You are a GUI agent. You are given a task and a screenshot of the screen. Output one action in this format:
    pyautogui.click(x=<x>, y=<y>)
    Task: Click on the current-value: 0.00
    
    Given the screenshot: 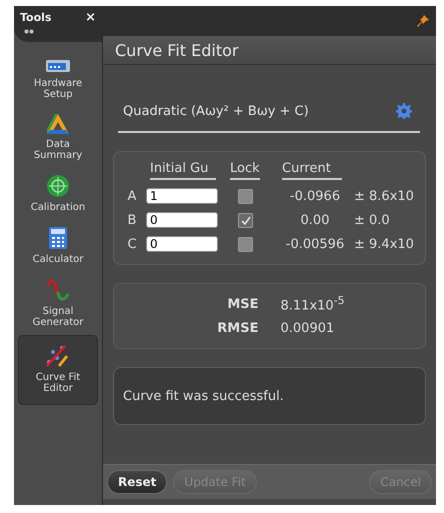 What is the action you would take?
    pyautogui.click(x=315, y=220)
    